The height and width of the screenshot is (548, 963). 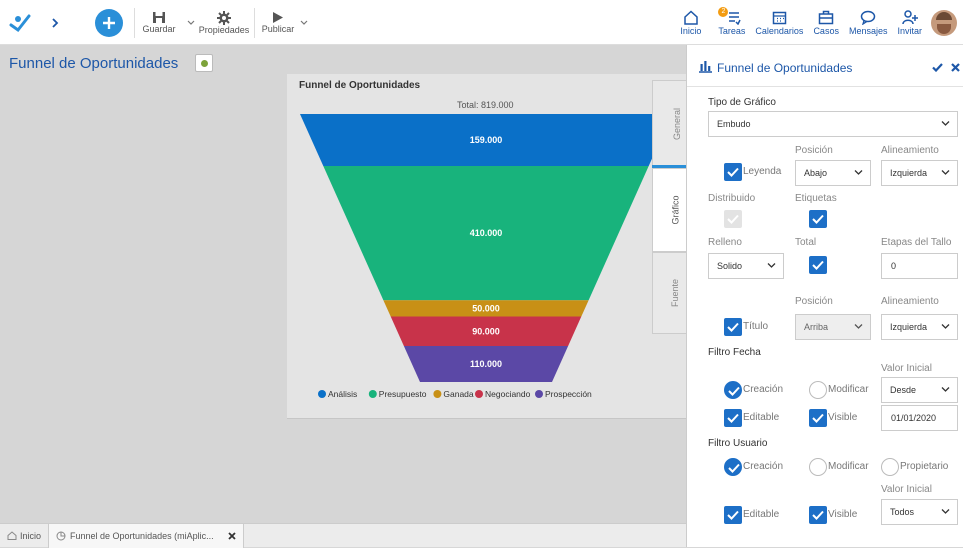 What do you see at coordinates (61, 535) in the screenshot?
I see `chart-pie-icon` at bounding box center [61, 535].